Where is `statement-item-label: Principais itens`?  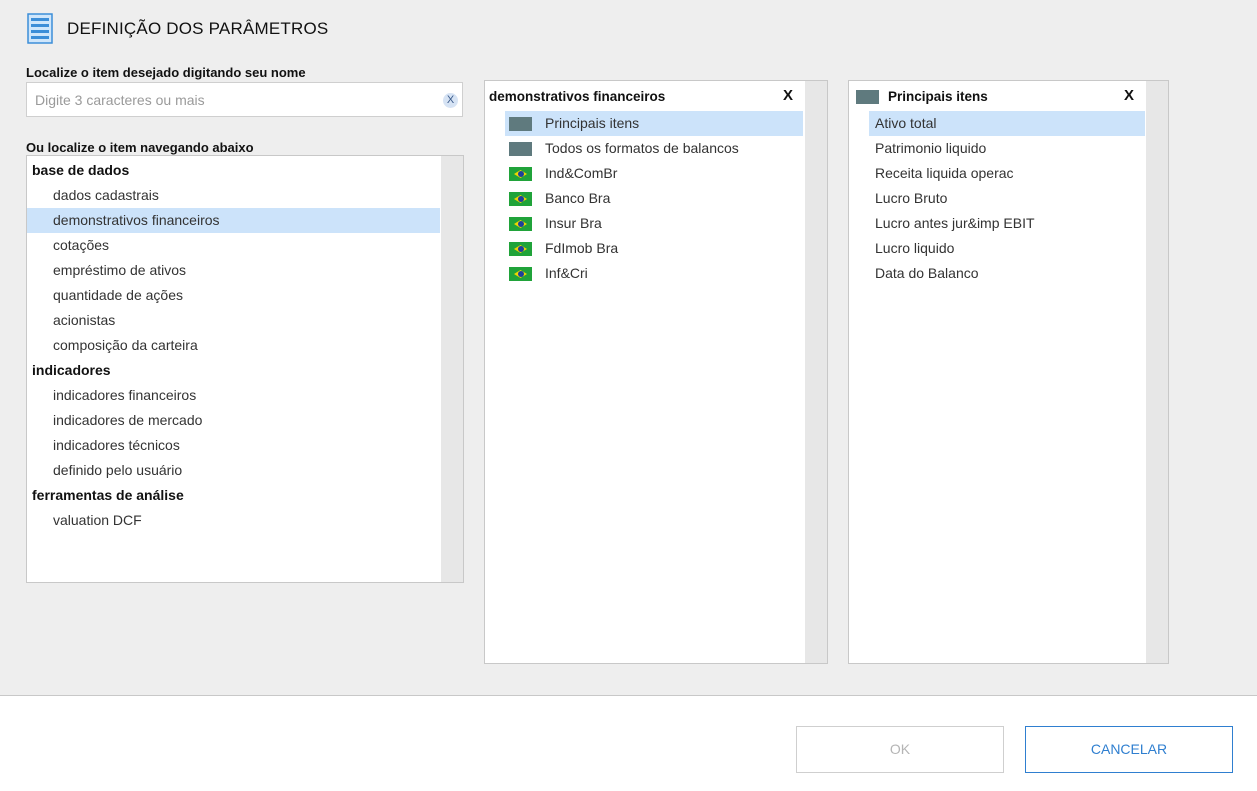 statement-item-label: Principais itens is located at coordinates (592, 123).